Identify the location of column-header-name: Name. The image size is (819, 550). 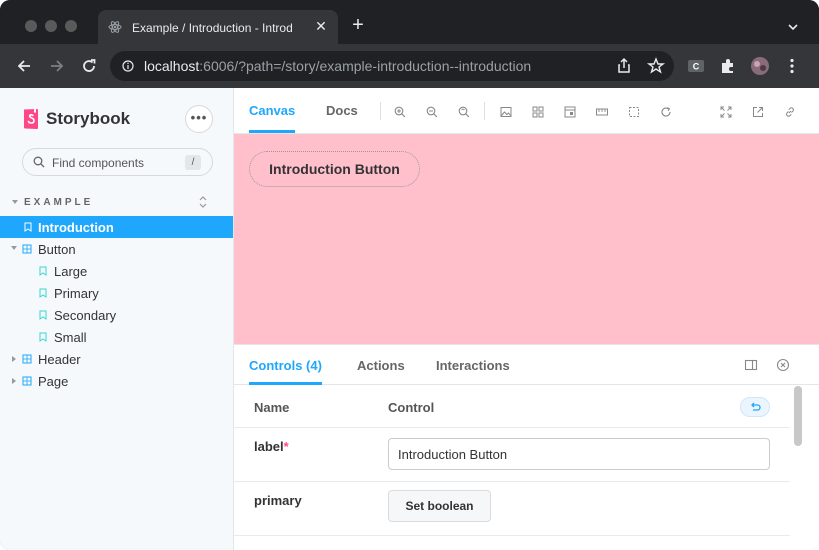
(272, 407).